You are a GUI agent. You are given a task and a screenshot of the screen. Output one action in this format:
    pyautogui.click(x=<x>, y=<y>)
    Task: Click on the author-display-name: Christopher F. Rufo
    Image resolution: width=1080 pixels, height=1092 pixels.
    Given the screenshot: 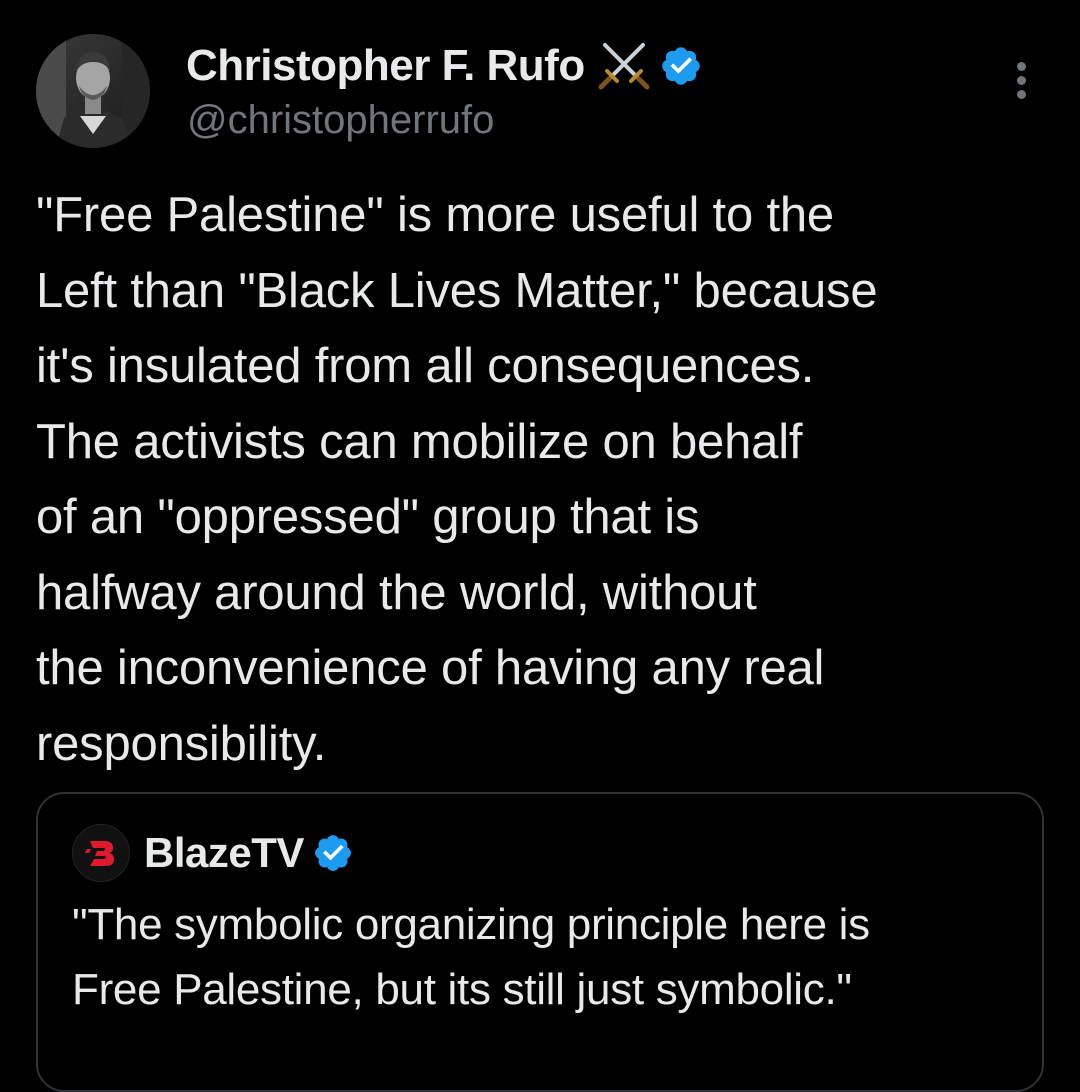 What is the action you would take?
    pyautogui.click(x=385, y=66)
    